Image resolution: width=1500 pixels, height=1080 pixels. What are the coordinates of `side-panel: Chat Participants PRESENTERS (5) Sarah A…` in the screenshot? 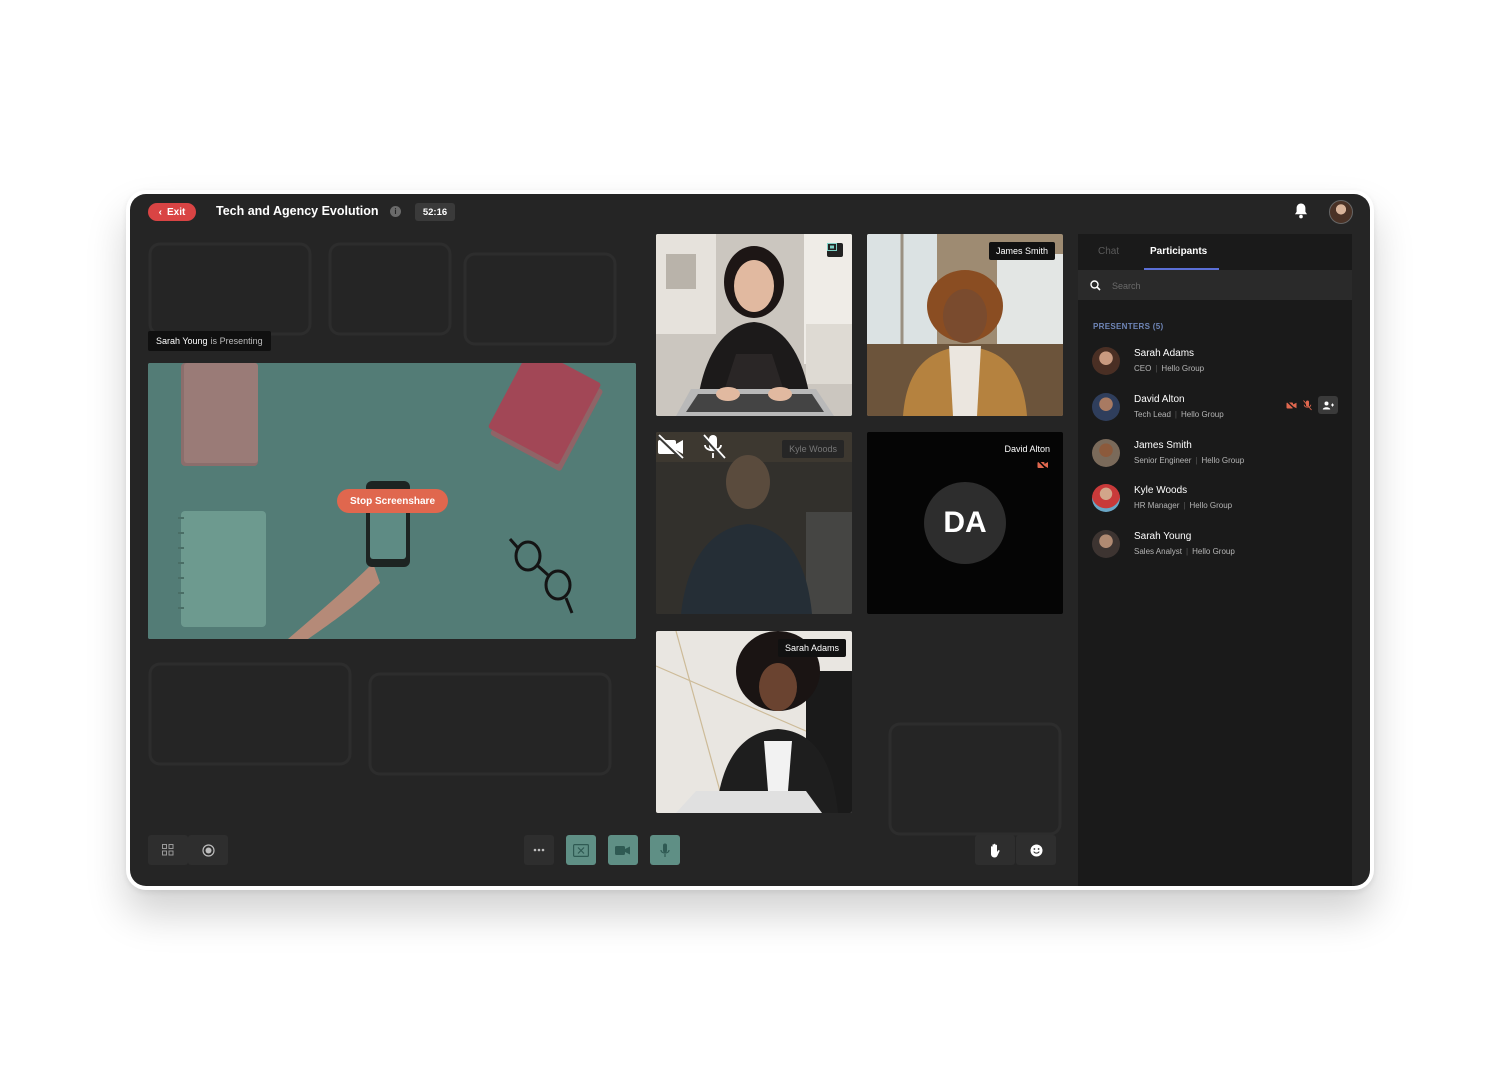 It's located at (1215, 560).